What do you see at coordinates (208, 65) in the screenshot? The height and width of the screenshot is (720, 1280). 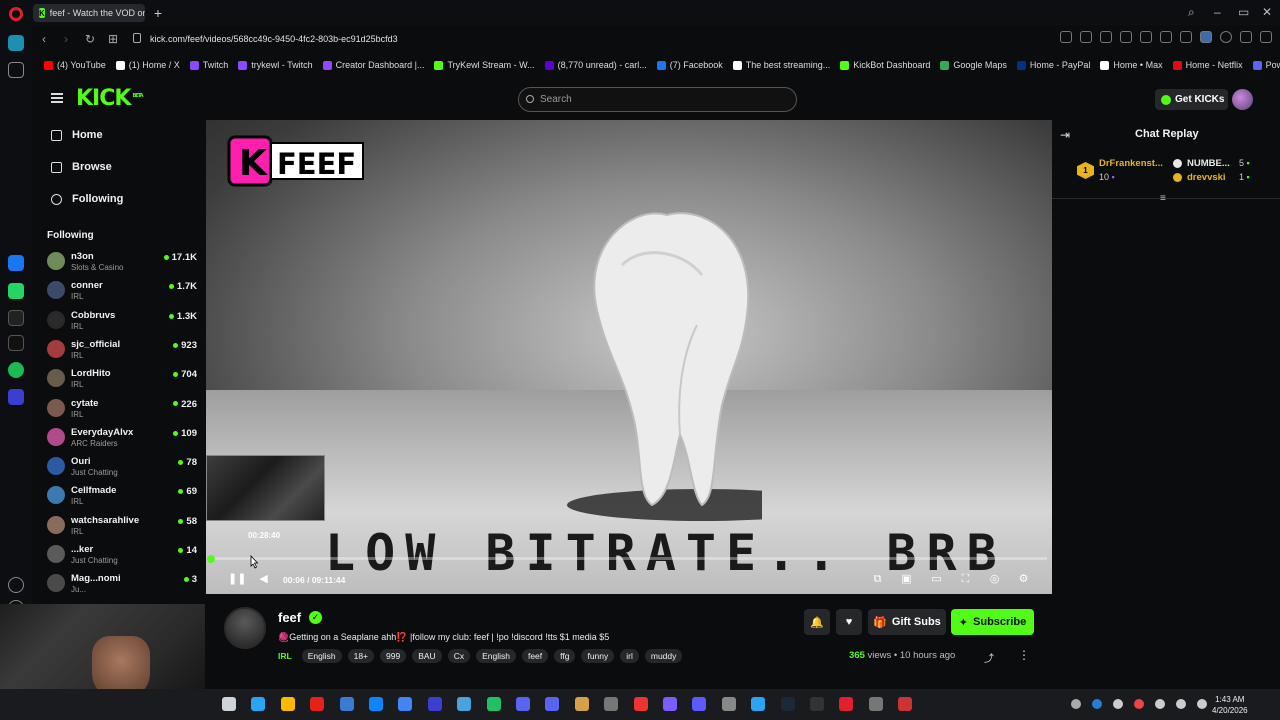 I see `bookmark-item: Twitch` at bounding box center [208, 65].